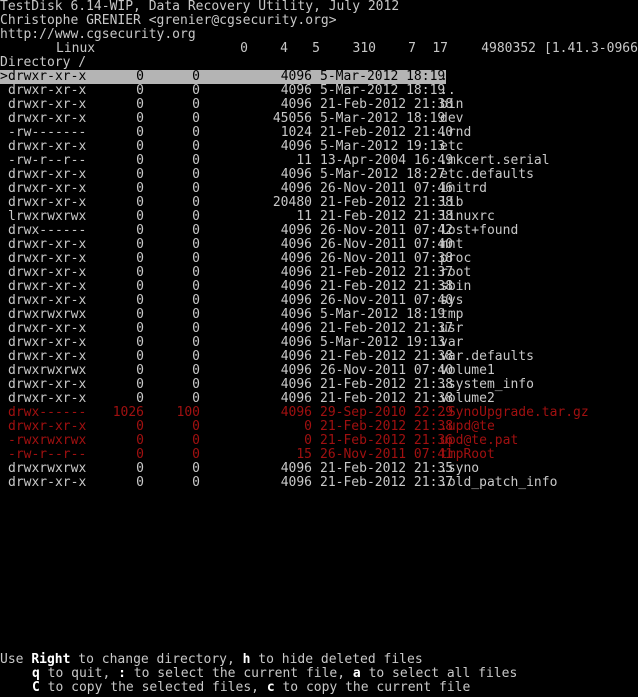 This screenshot has width=638, height=697. I want to click on key-q: q, so click(36, 673).